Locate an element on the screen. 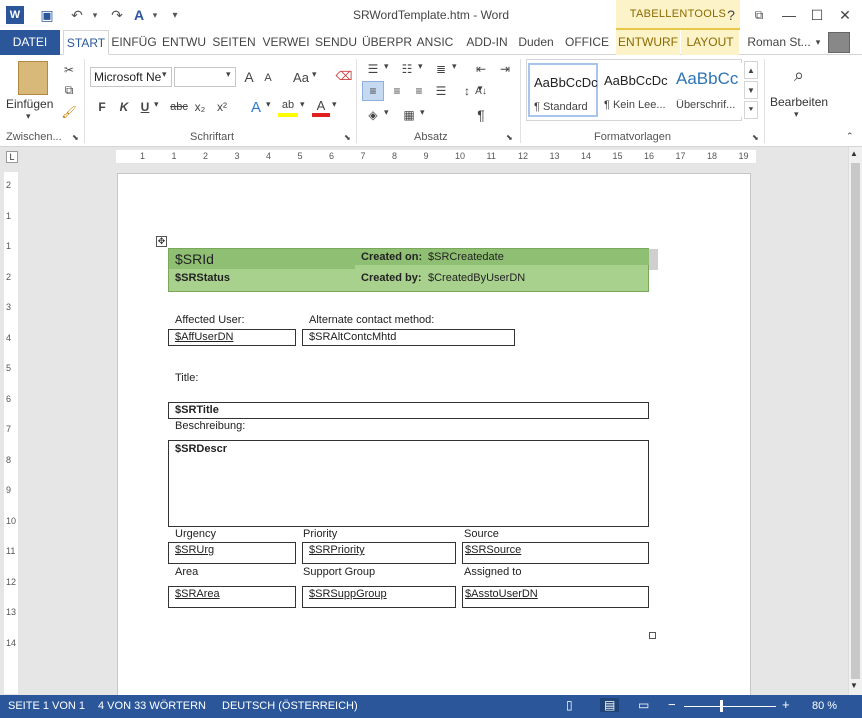 The image size is (862, 718). paste-dropdown-icon: ▾ is located at coordinates (28, 116).